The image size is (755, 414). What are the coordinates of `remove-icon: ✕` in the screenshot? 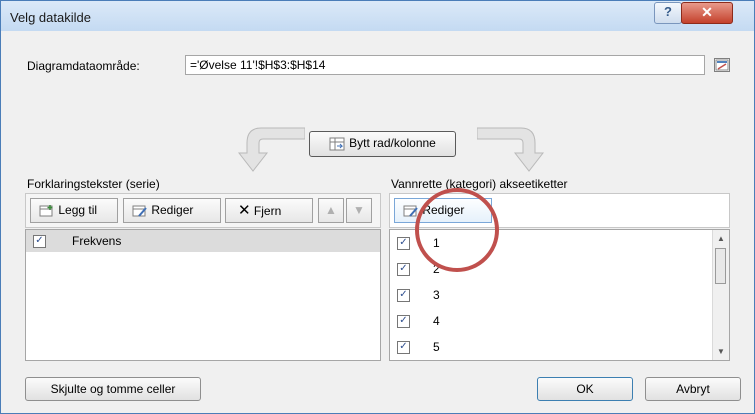 It's located at (244, 210).